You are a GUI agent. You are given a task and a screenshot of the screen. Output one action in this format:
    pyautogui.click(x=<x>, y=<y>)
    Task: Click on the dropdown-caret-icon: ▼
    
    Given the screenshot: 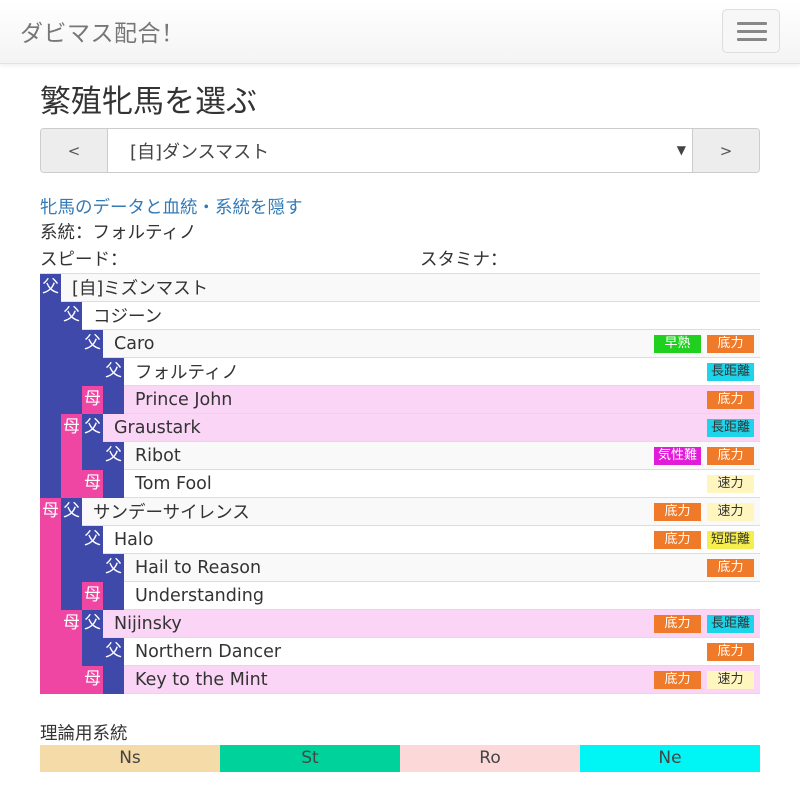 What is the action you would take?
    pyautogui.click(x=681, y=150)
    